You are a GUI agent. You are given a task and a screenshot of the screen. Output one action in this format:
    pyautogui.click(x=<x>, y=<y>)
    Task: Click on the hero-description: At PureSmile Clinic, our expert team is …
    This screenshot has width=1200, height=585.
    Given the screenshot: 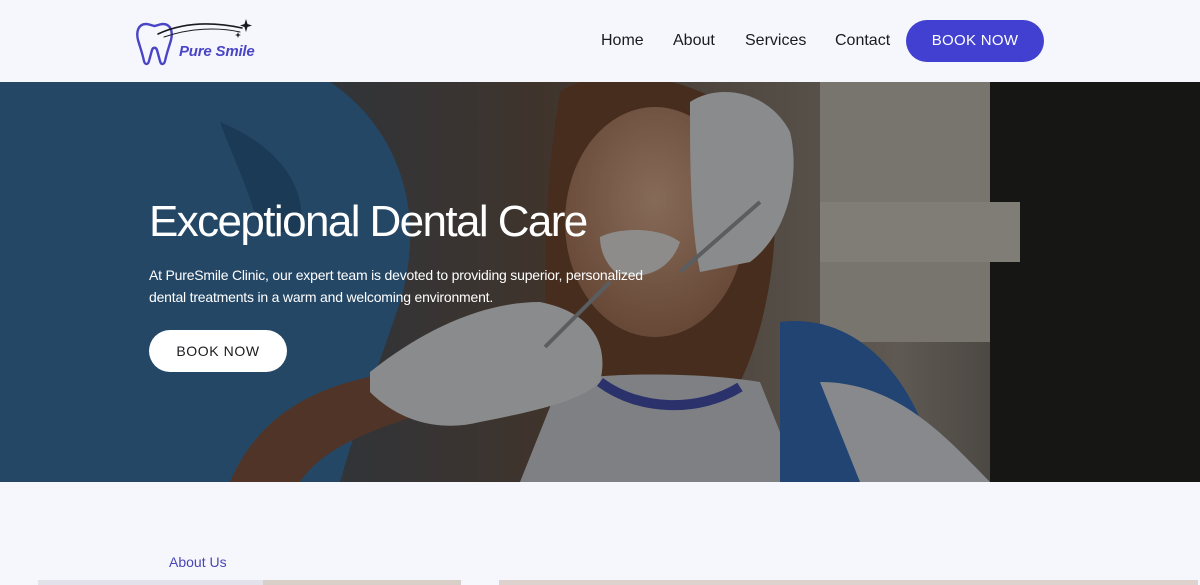 What is the action you would take?
    pyautogui.click(x=396, y=286)
    